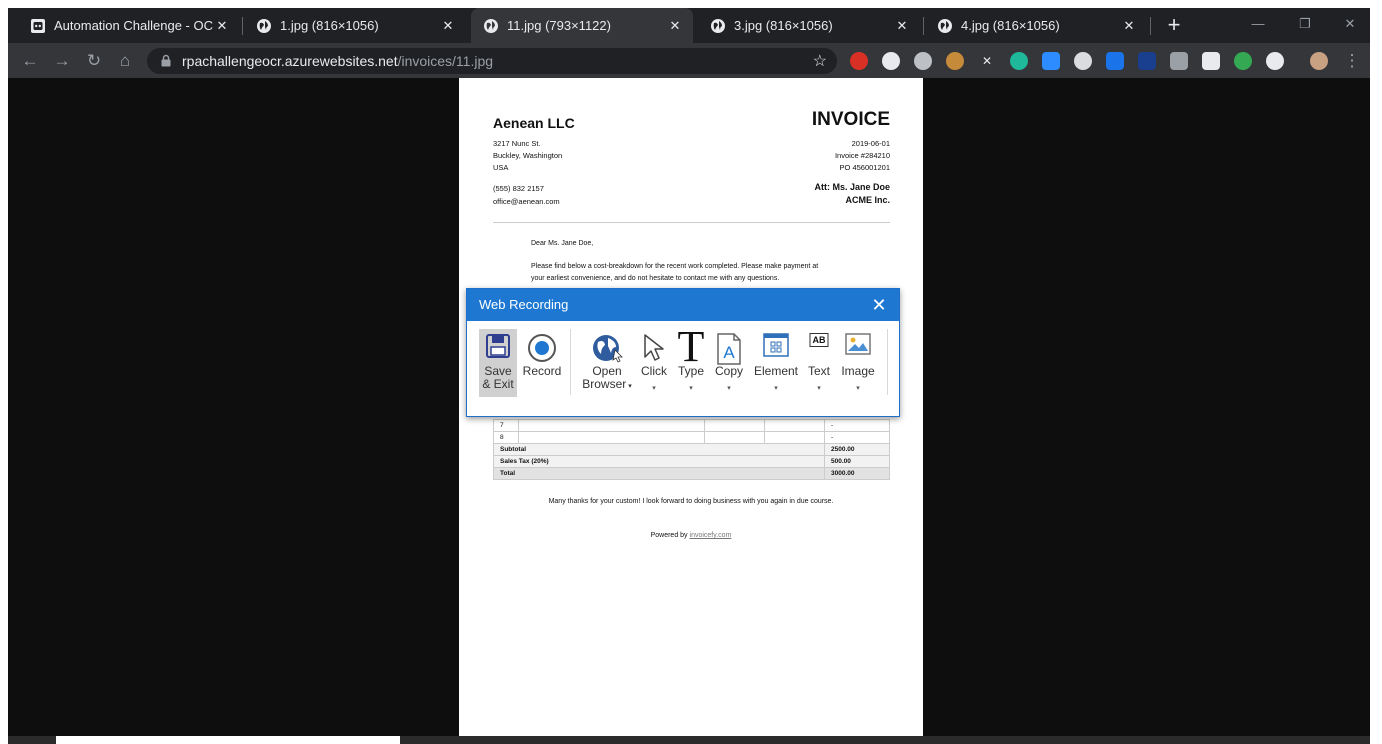 The image size is (1382, 744). I want to click on client-name: ACME Inc., so click(867, 200).